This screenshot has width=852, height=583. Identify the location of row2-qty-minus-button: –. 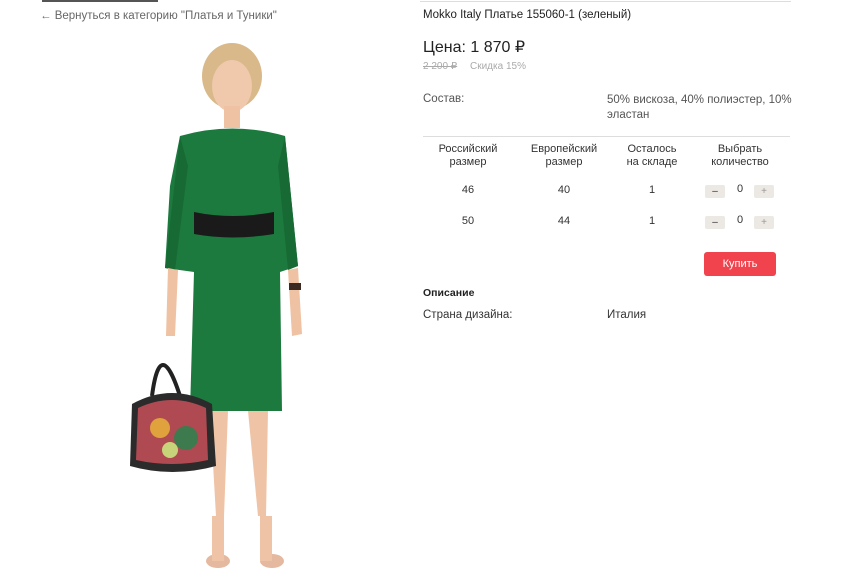
(715, 222).